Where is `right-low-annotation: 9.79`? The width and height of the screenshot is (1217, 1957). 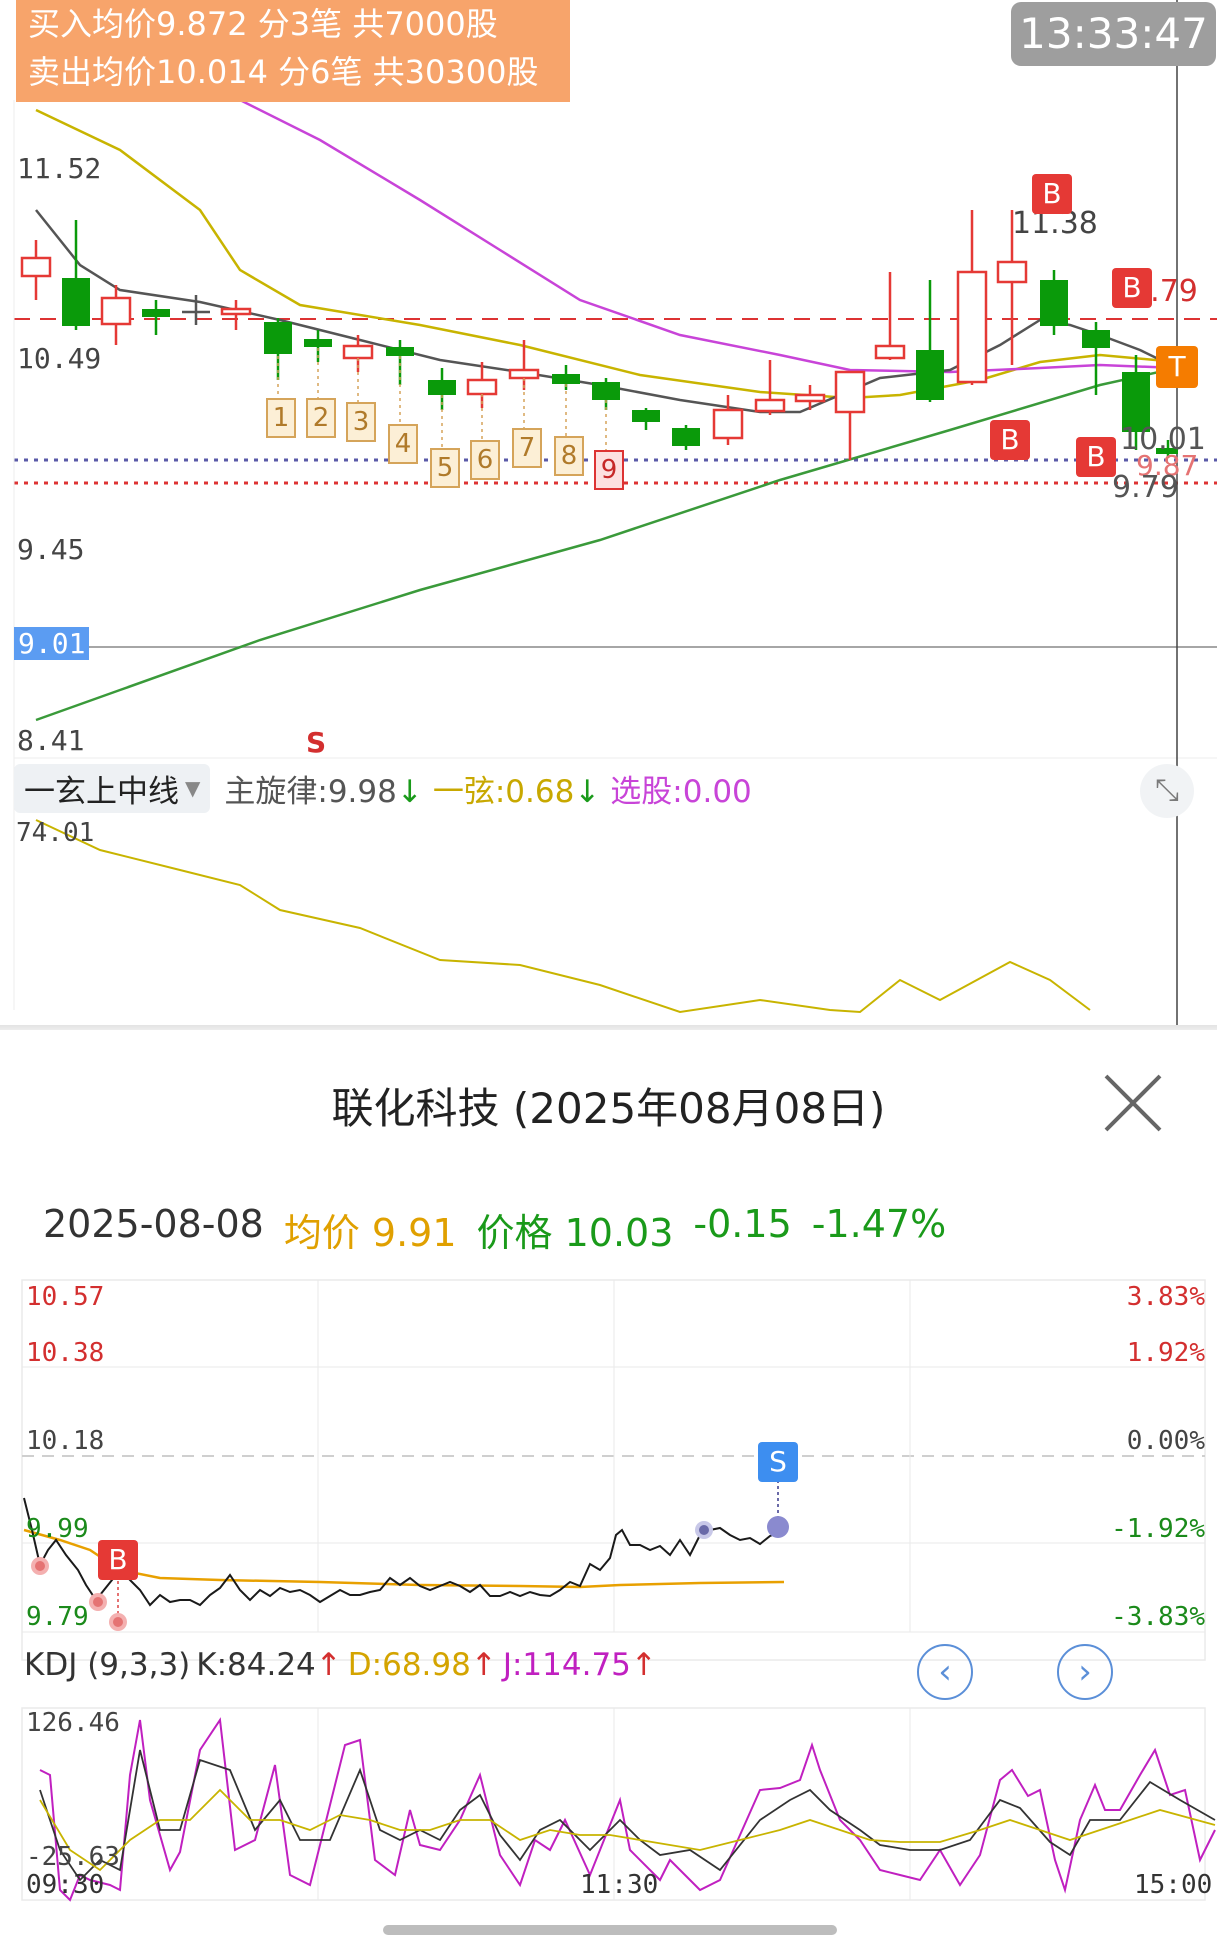 right-low-annotation: 9.79 is located at coordinates (1145, 487).